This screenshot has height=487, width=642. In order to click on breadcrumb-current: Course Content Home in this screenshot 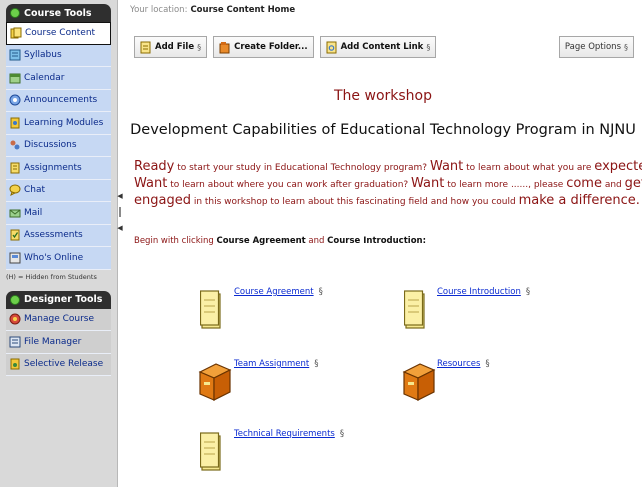, I will do `click(243, 10)`.